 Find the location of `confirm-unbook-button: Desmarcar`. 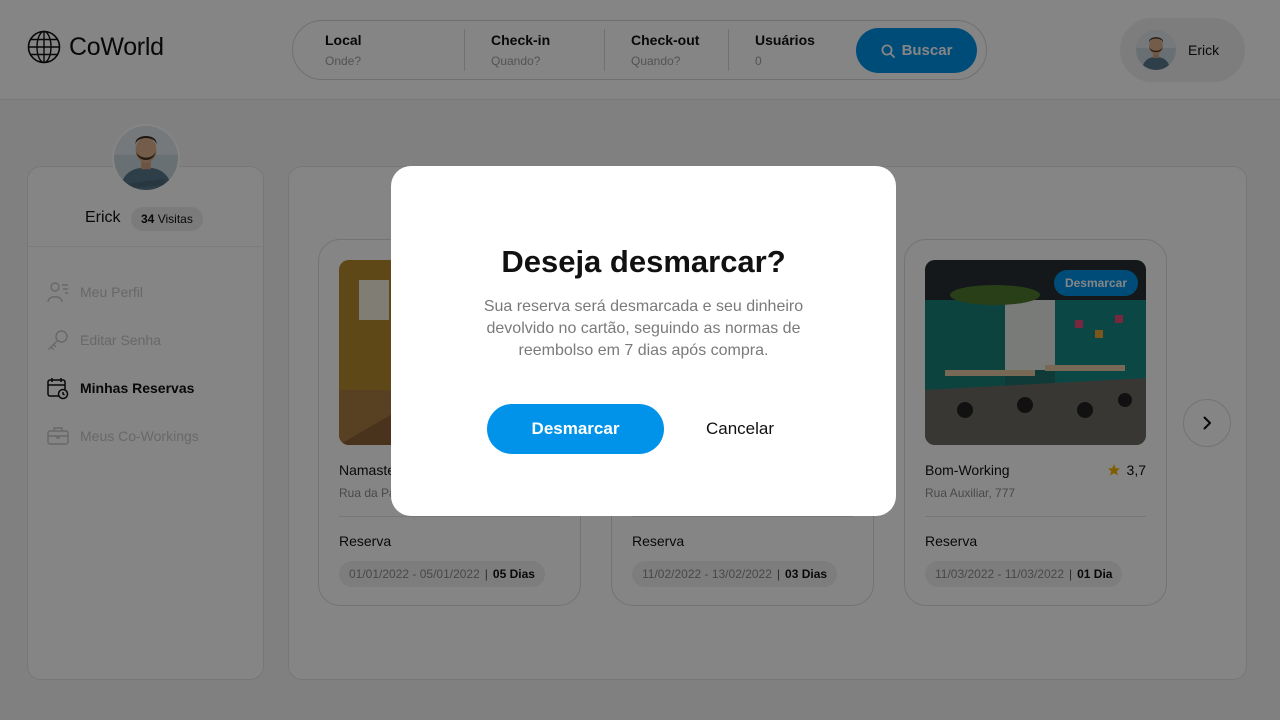

confirm-unbook-button: Desmarcar is located at coordinates (575, 429).